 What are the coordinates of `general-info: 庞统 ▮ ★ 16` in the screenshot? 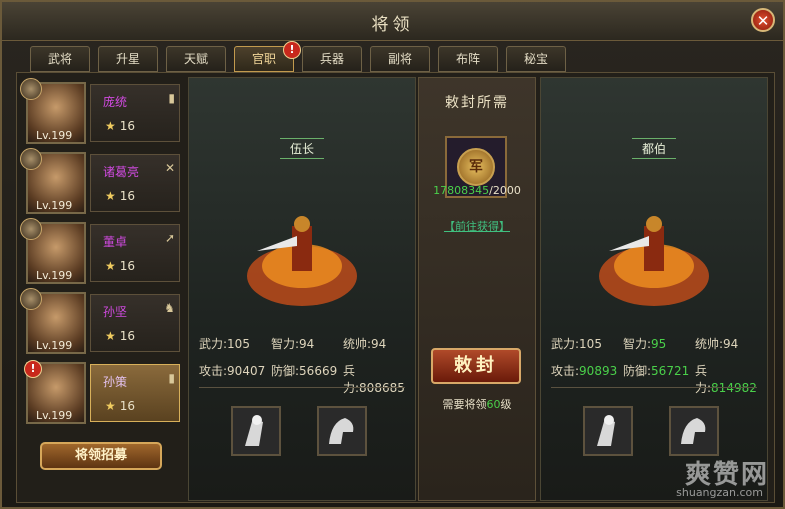 It's located at (135, 113).